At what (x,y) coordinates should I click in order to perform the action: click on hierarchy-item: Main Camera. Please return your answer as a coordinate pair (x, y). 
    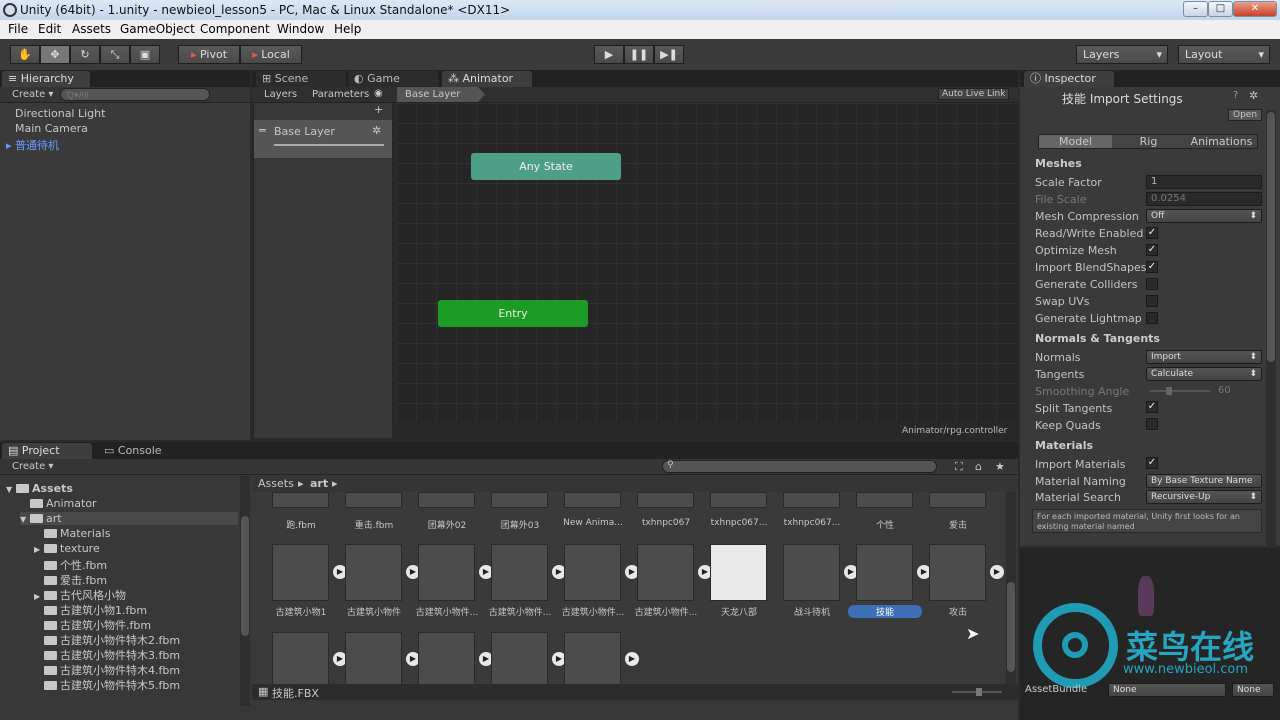
    Looking at the image, I should click on (51, 128).